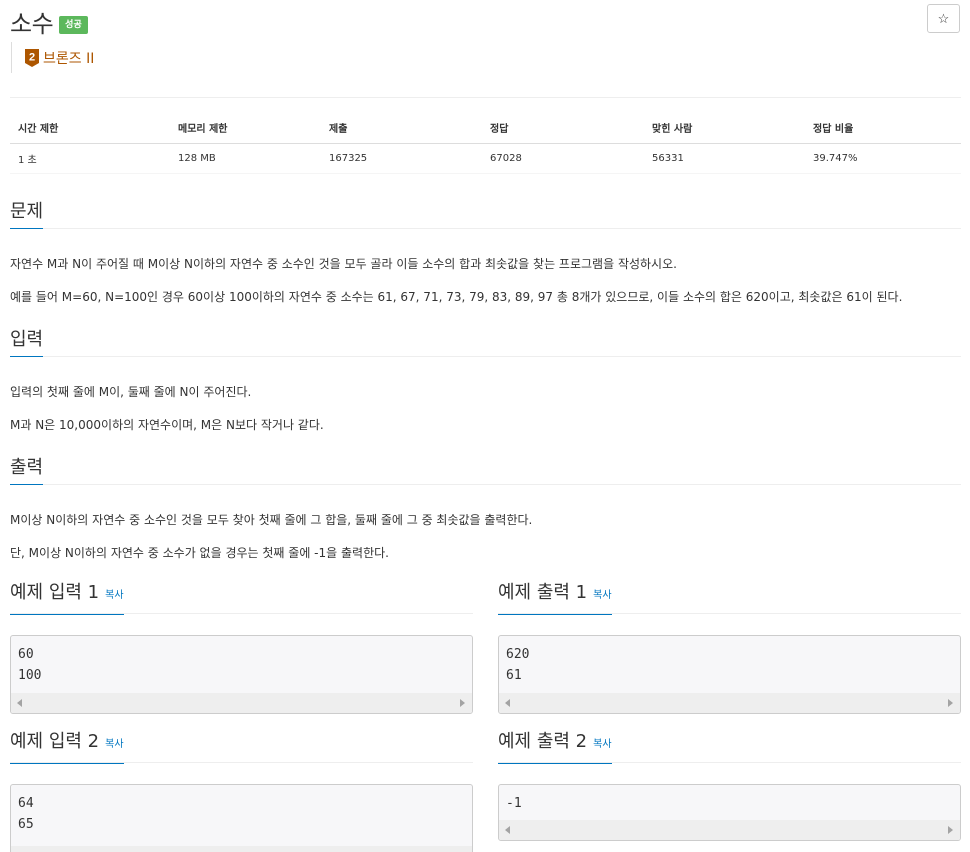 This screenshot has width=970, height=852. What do you see at coordinates (27, 343) in the screenshot?
I see `input-title: 입력` at bounding box center [27, 343].